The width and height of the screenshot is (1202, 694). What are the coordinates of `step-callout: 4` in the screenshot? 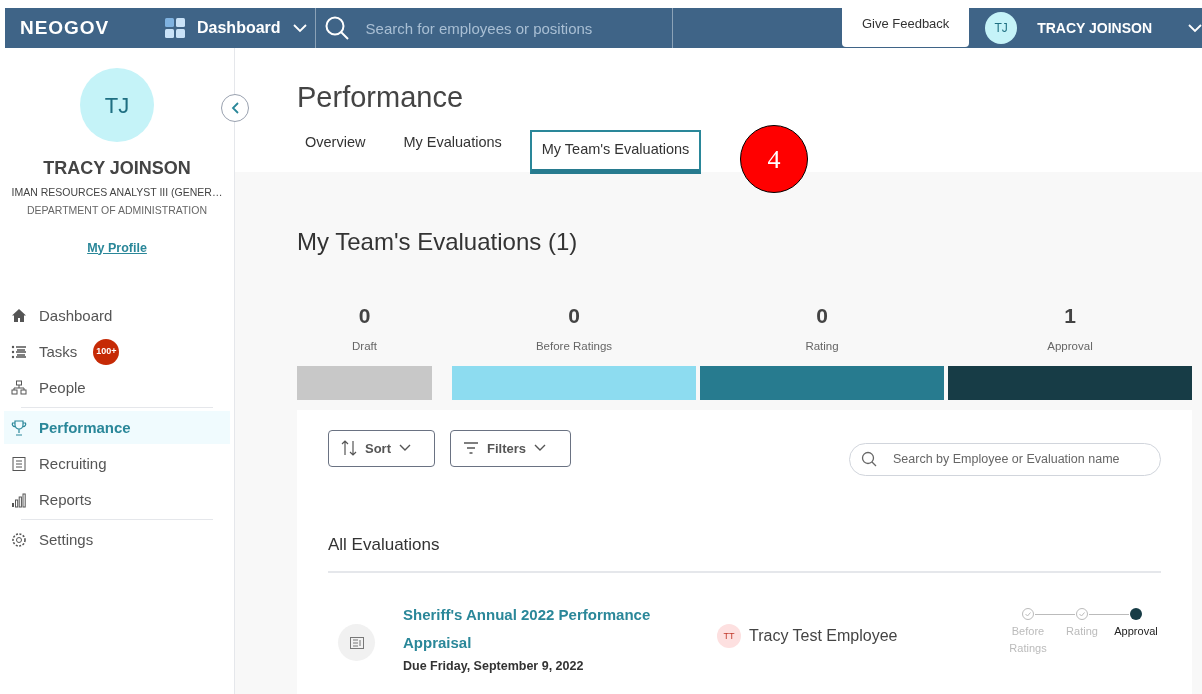 It's located at (774, 159).